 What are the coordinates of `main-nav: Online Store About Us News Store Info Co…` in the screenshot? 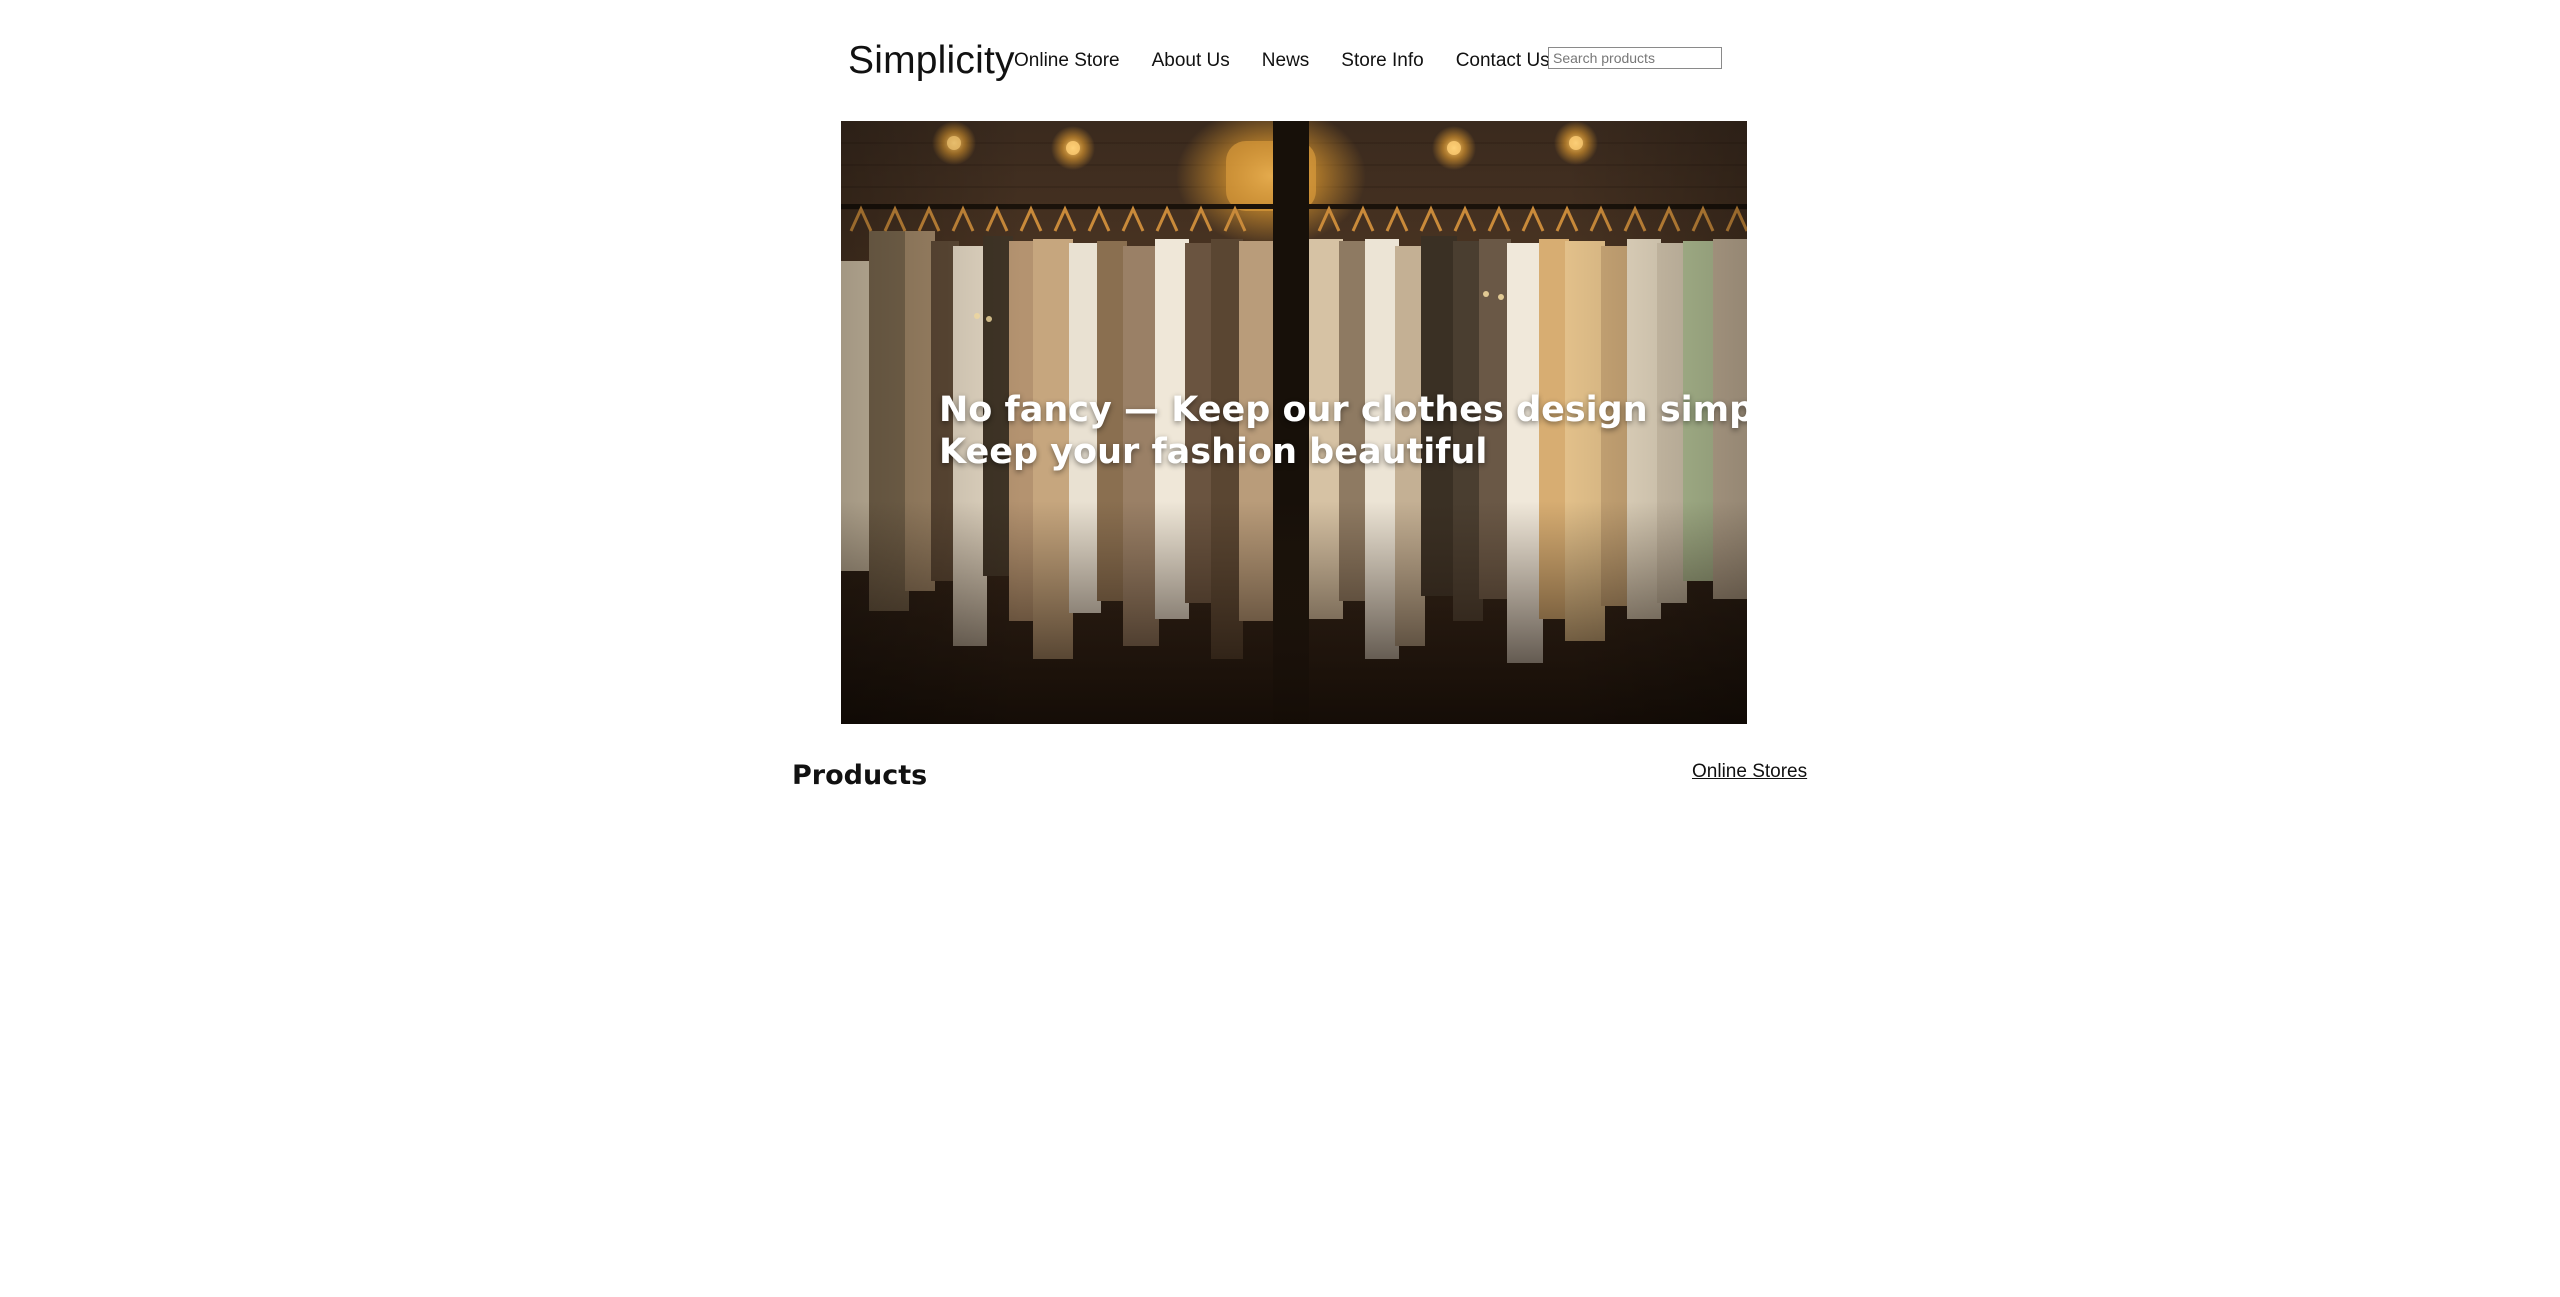 It's located at (1298, 61).